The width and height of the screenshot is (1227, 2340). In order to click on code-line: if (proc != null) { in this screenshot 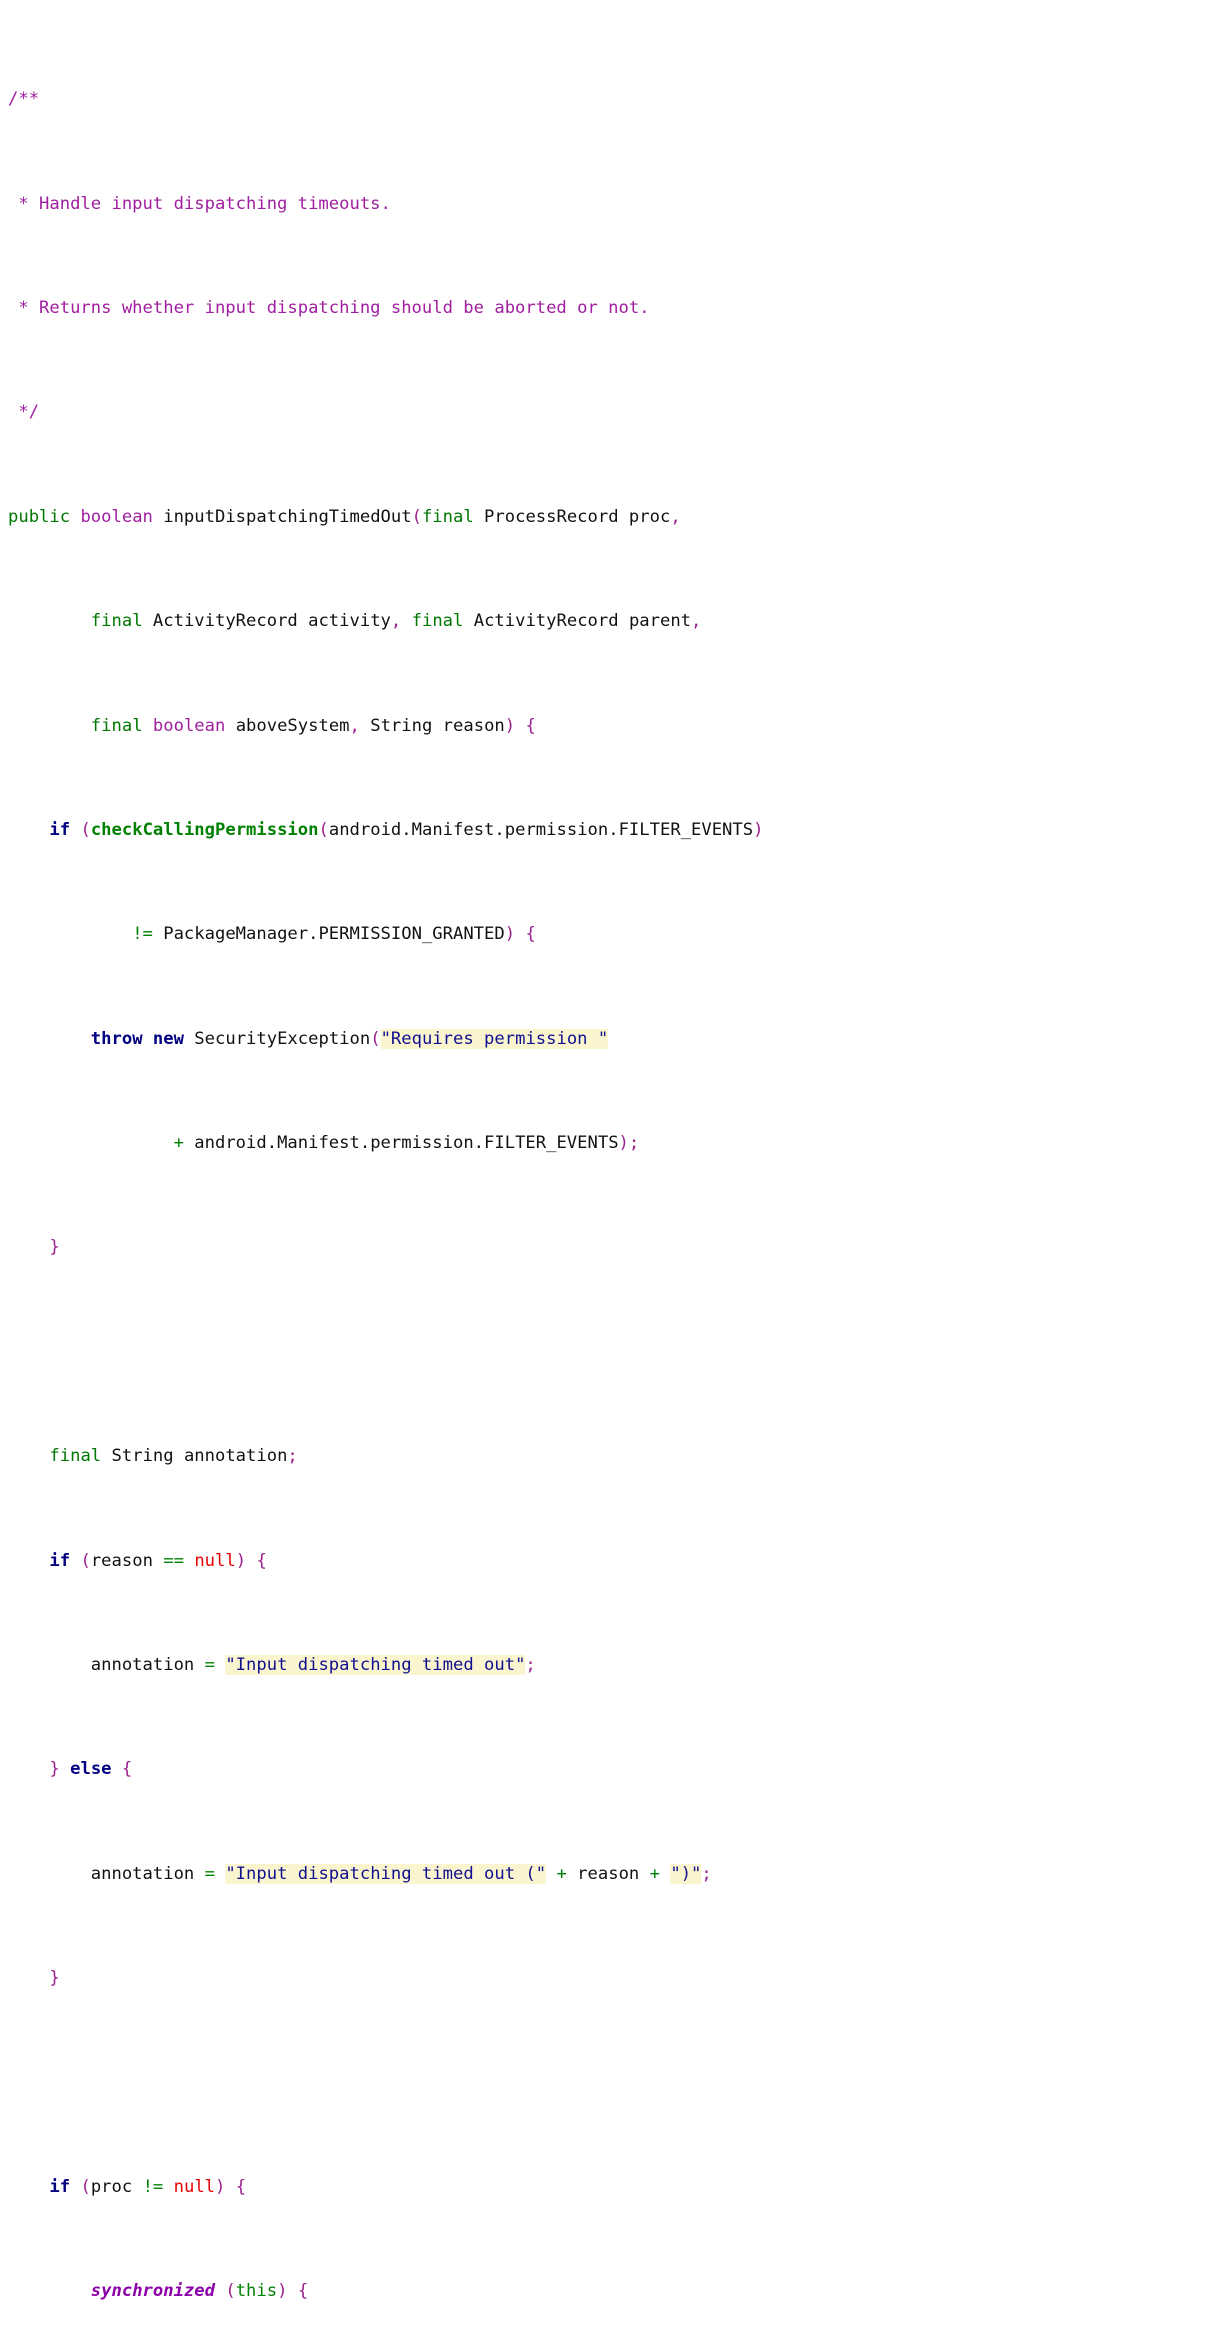, I will do `click(148, 2186)`.